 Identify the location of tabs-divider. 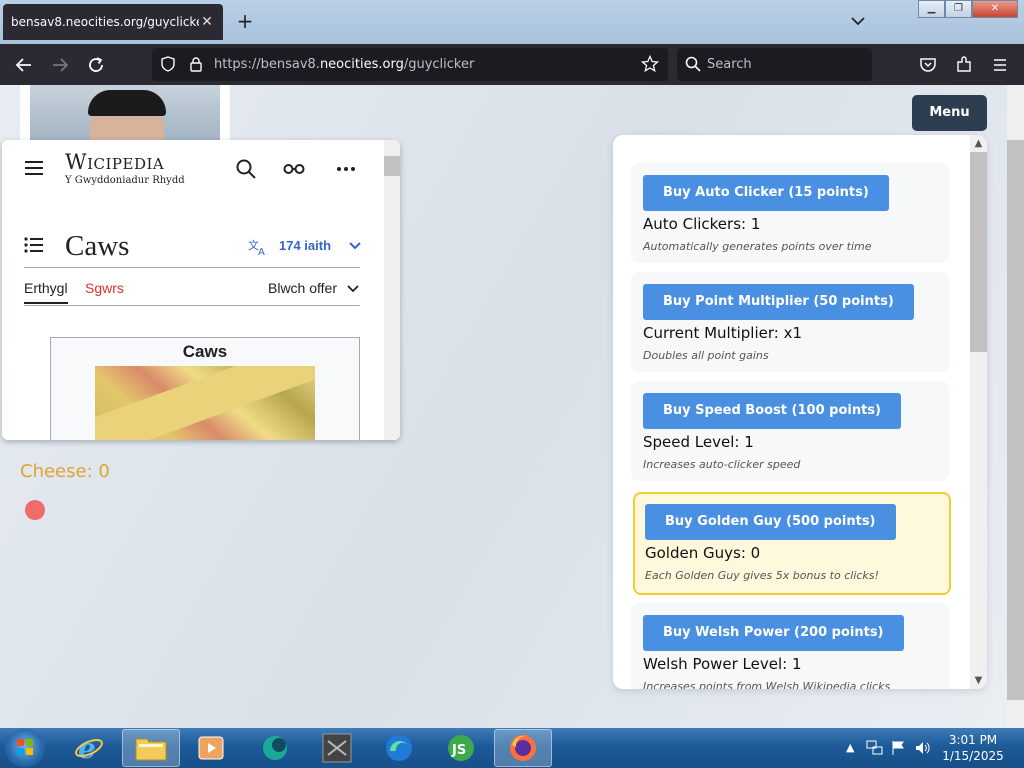
(192, 305).